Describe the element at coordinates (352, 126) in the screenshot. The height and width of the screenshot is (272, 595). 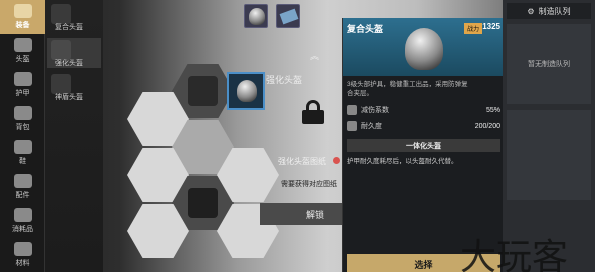
I see `wrench-icon` at that location.